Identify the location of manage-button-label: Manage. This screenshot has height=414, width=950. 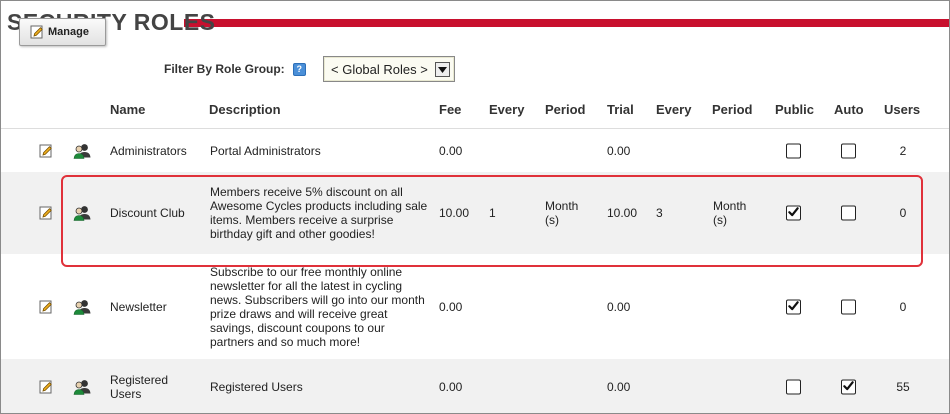
(68, 32).